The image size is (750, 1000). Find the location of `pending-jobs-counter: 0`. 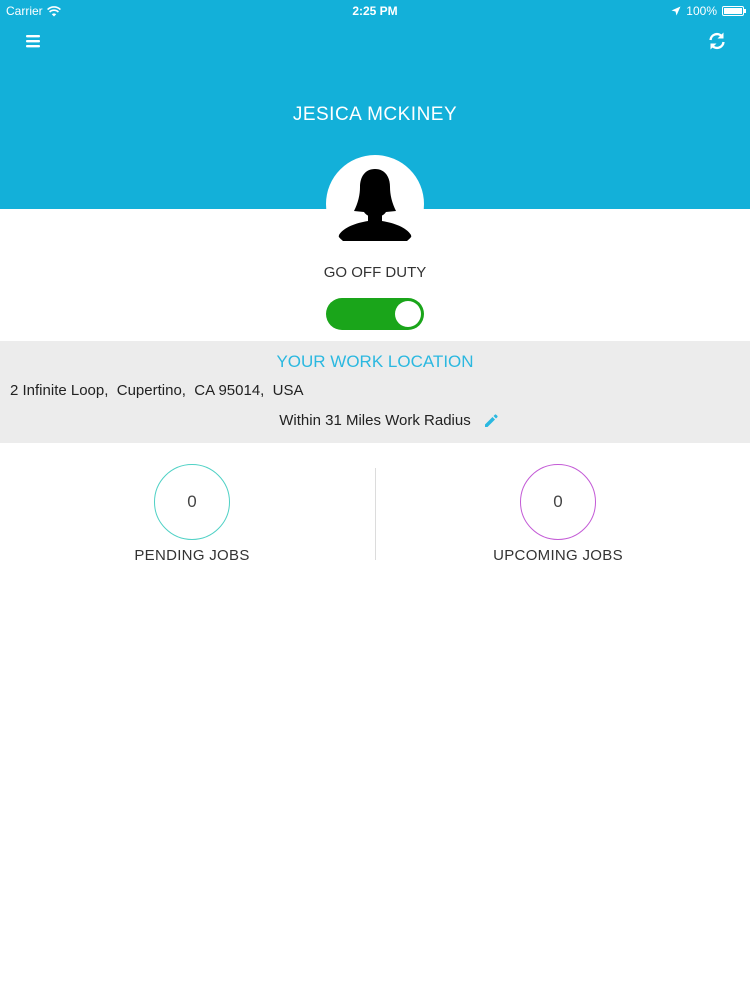

pending-jobs-counter: 0 is located at coordinates (192, 502).